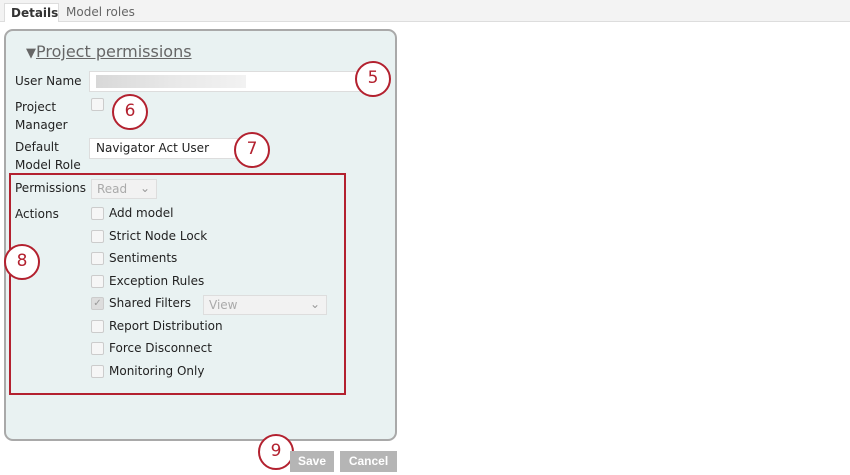 The image size is (850, 475). What do you see at coordinates (31, 53) in the screenshot?
I see `triangle-down-icon: ▼` at bounding box center [31, 53].